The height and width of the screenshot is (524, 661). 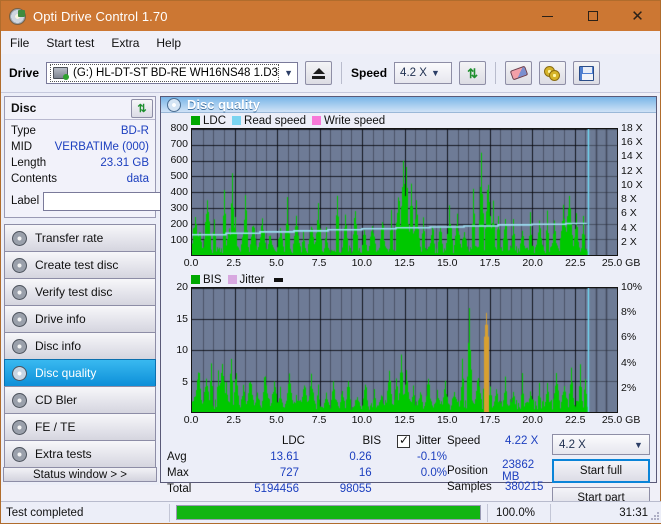 What do you see at coordinates (134, 131) in the screenshot?
I see `disc-value-type: BD-R` at bounding box center [134, 131].